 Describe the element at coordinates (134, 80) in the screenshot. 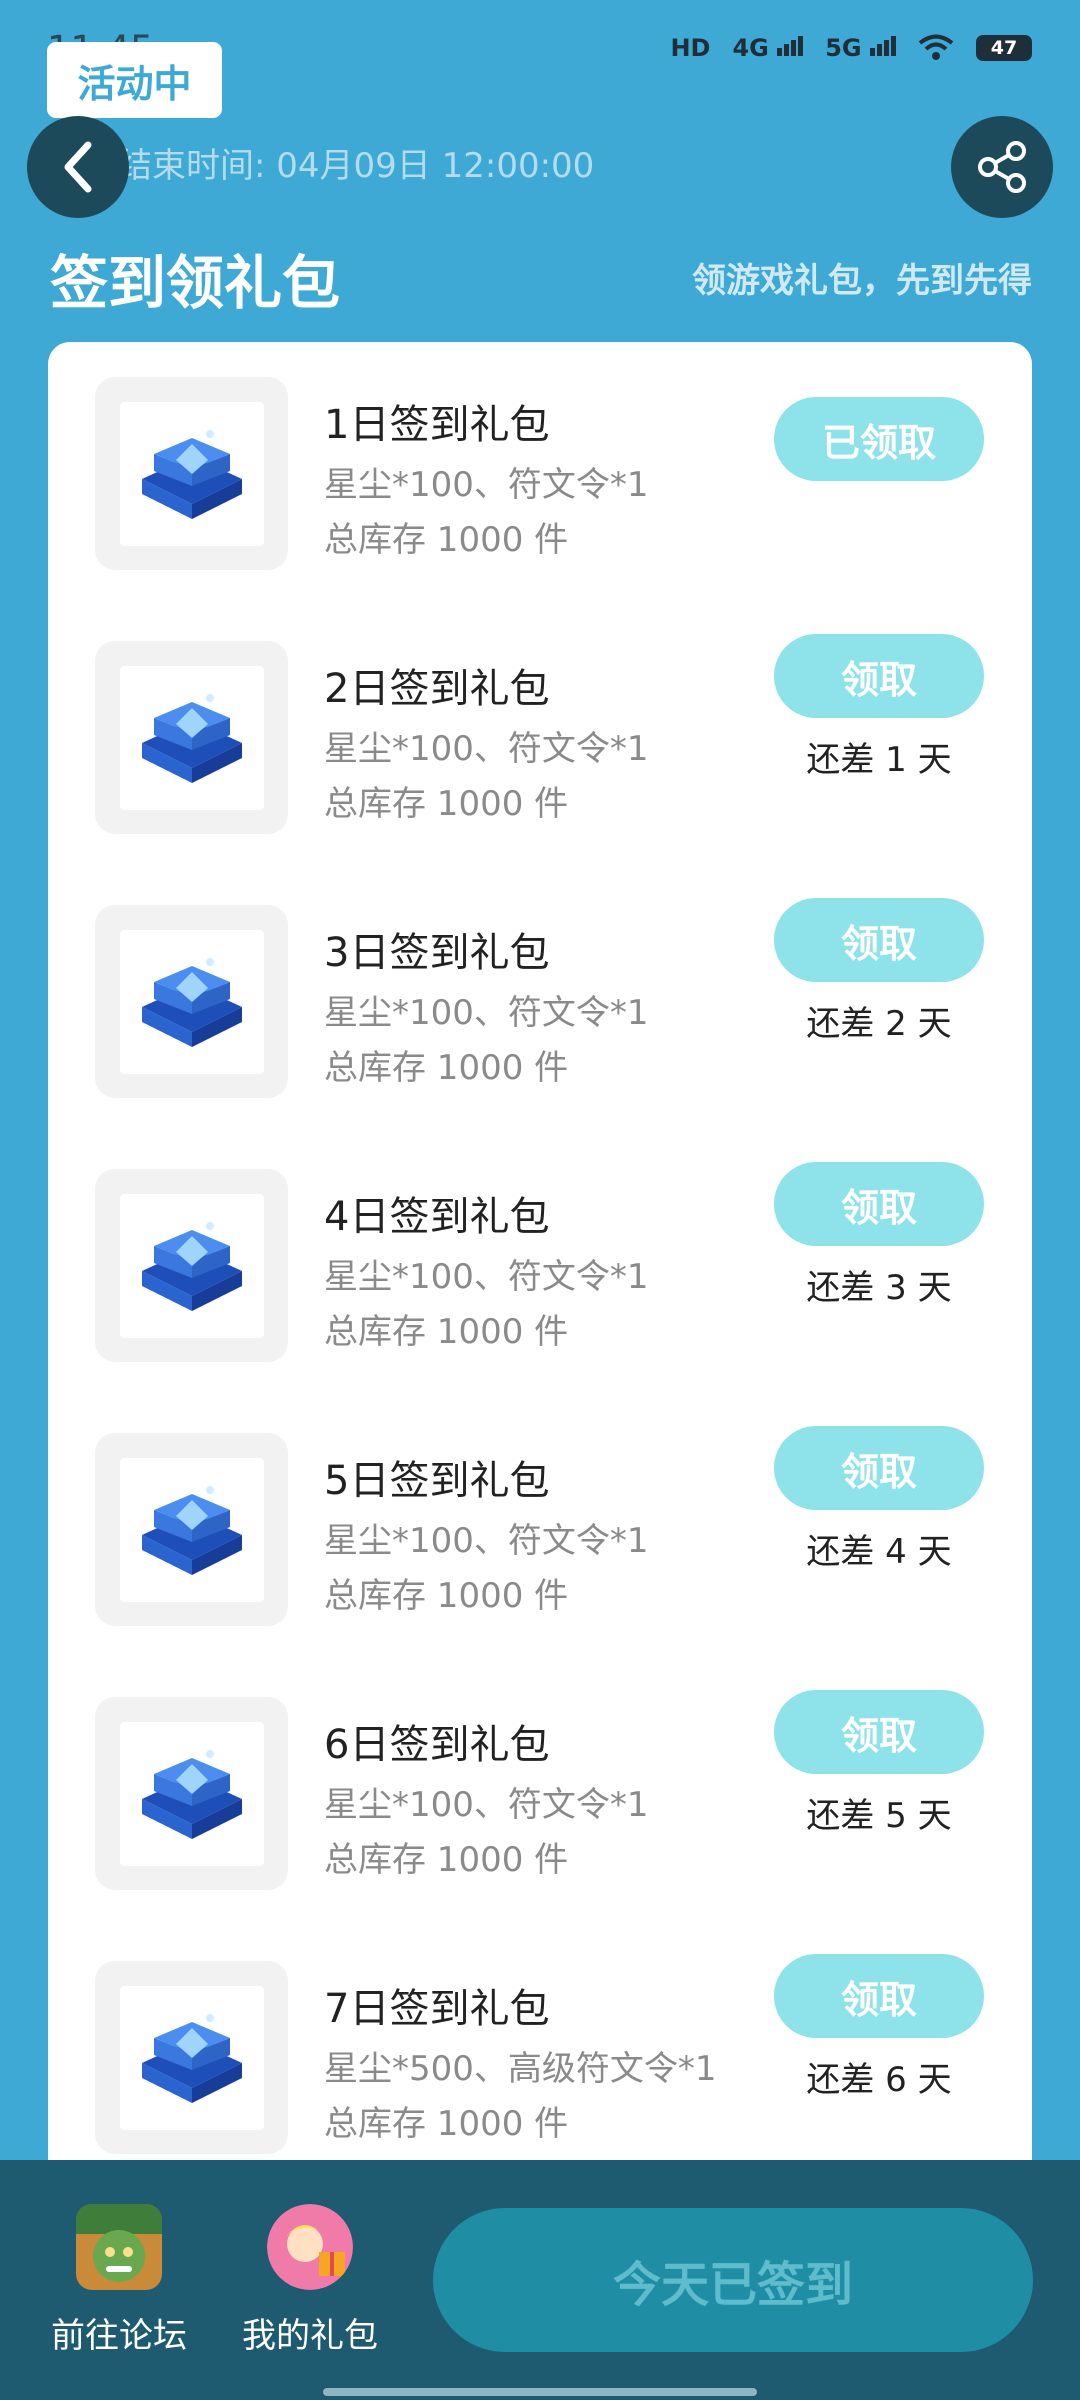

I see `activity-status-badge: 活动中` at that location.